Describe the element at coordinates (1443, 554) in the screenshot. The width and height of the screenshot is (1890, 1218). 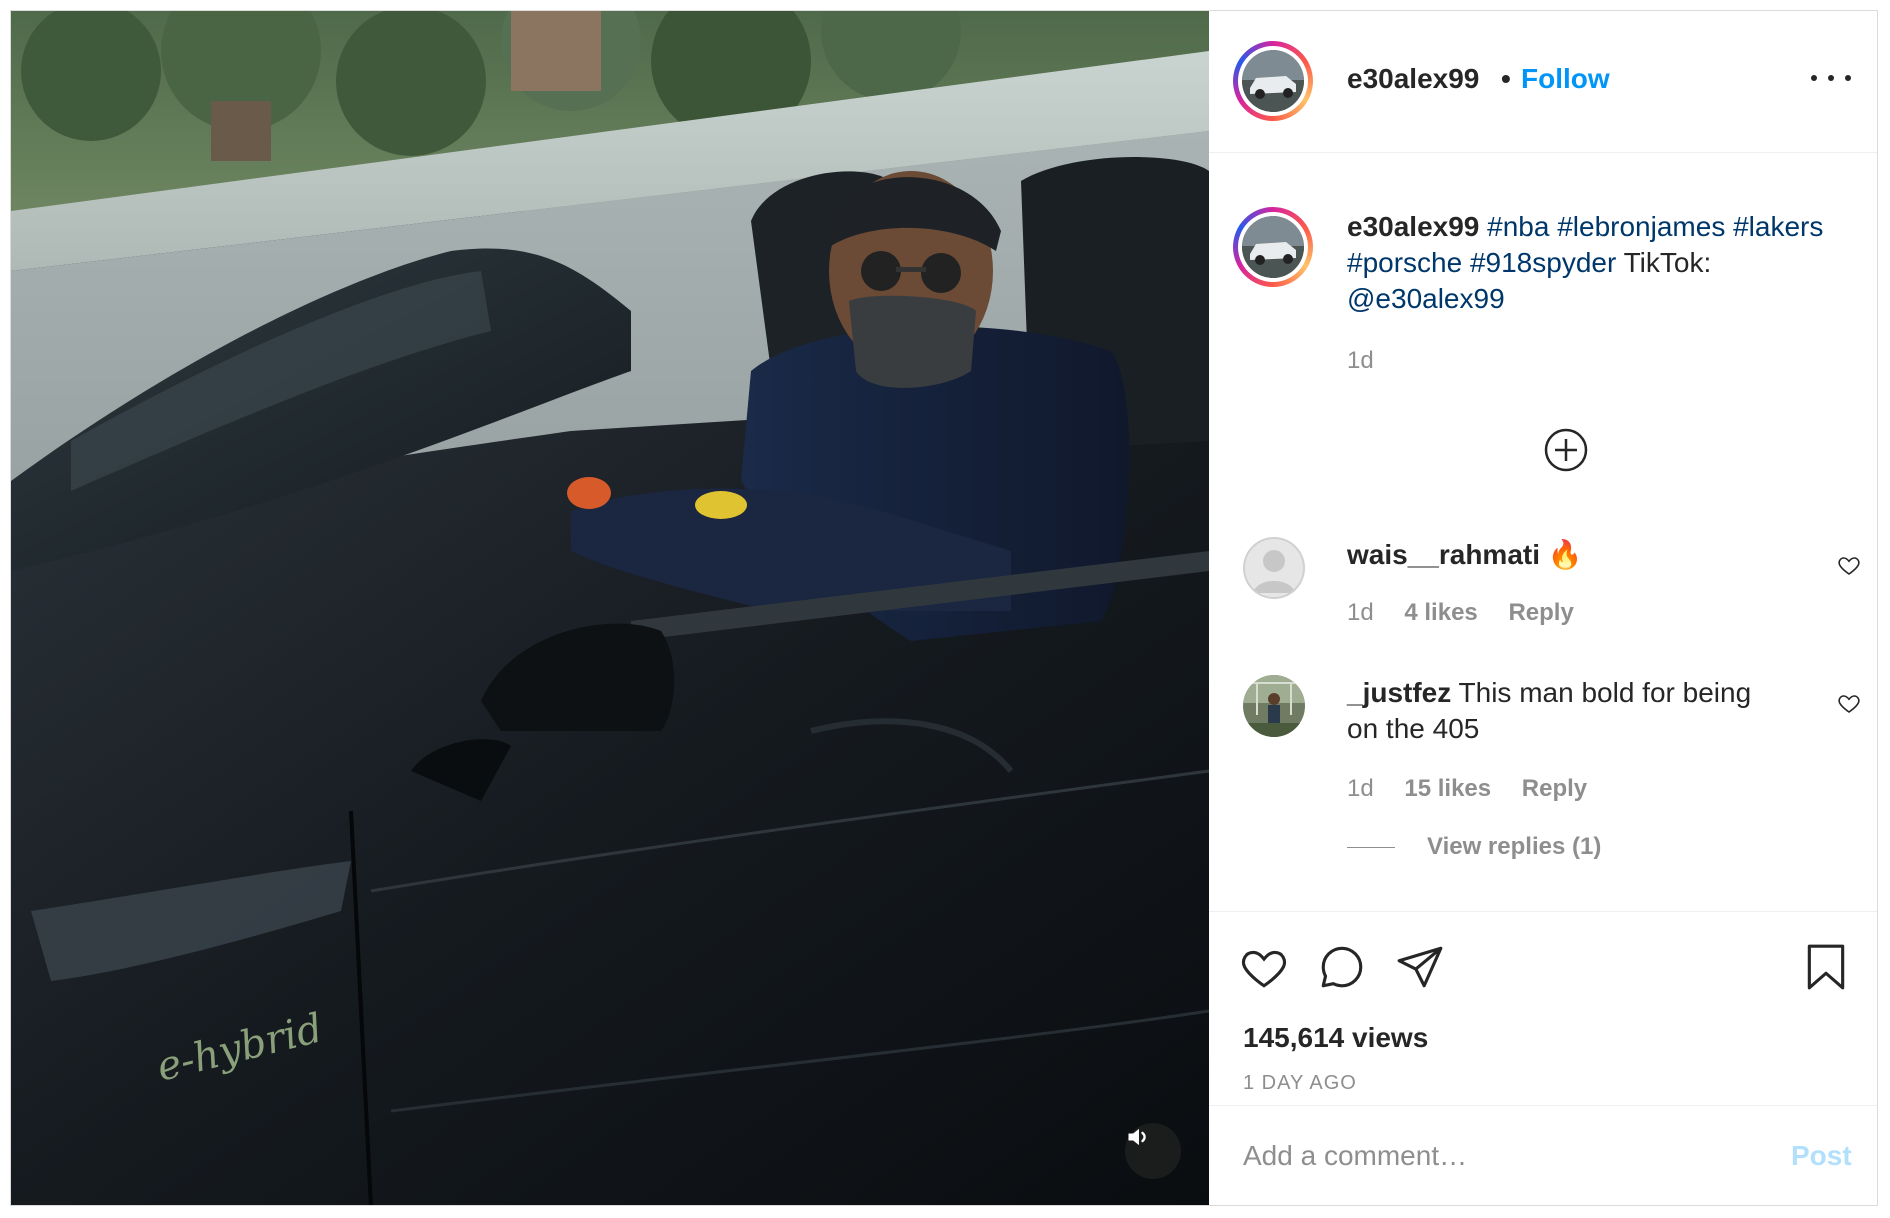
I see `comment-username: wais__rahmati` at that location.